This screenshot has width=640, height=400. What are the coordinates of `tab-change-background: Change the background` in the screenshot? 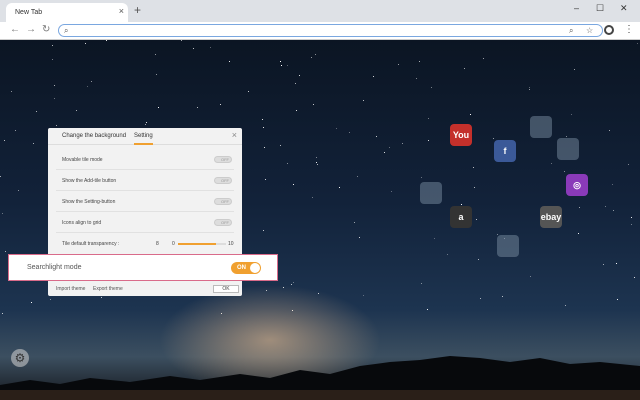 It's located at (94, 136).